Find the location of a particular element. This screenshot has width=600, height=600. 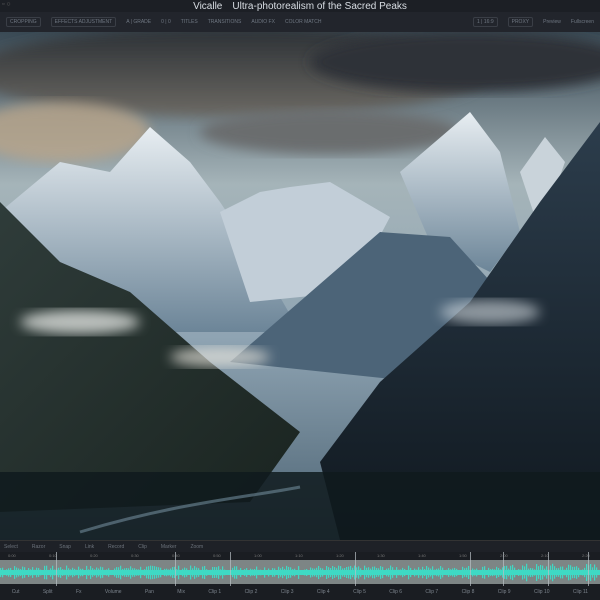

window-controls-icon: ▫ ○ is located at coordinates (6, 4).